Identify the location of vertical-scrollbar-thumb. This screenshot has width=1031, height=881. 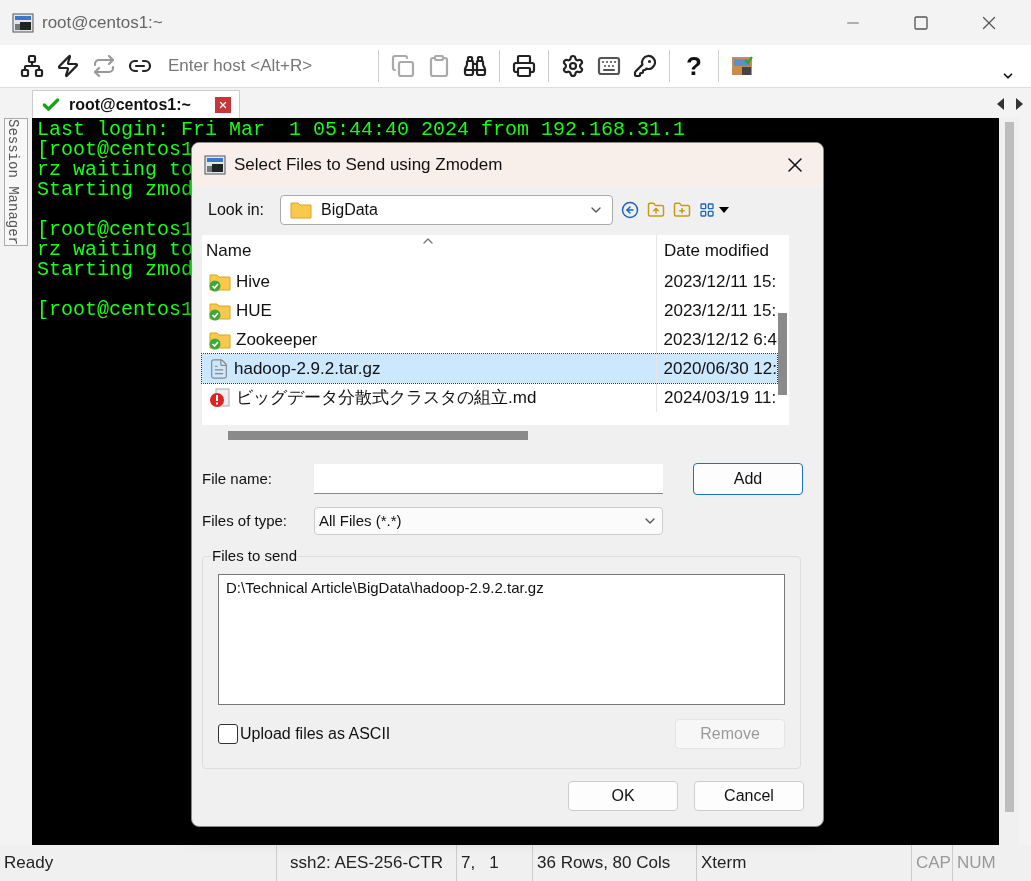
(782, 354).